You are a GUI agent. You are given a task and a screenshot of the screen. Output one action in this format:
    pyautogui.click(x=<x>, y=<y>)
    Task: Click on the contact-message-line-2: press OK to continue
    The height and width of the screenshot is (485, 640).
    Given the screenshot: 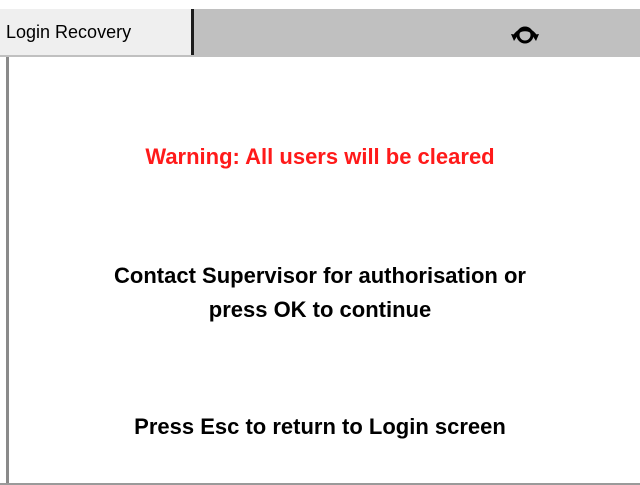 What is the action you would take?
    pyautogui.click(x=320, y=309)
    